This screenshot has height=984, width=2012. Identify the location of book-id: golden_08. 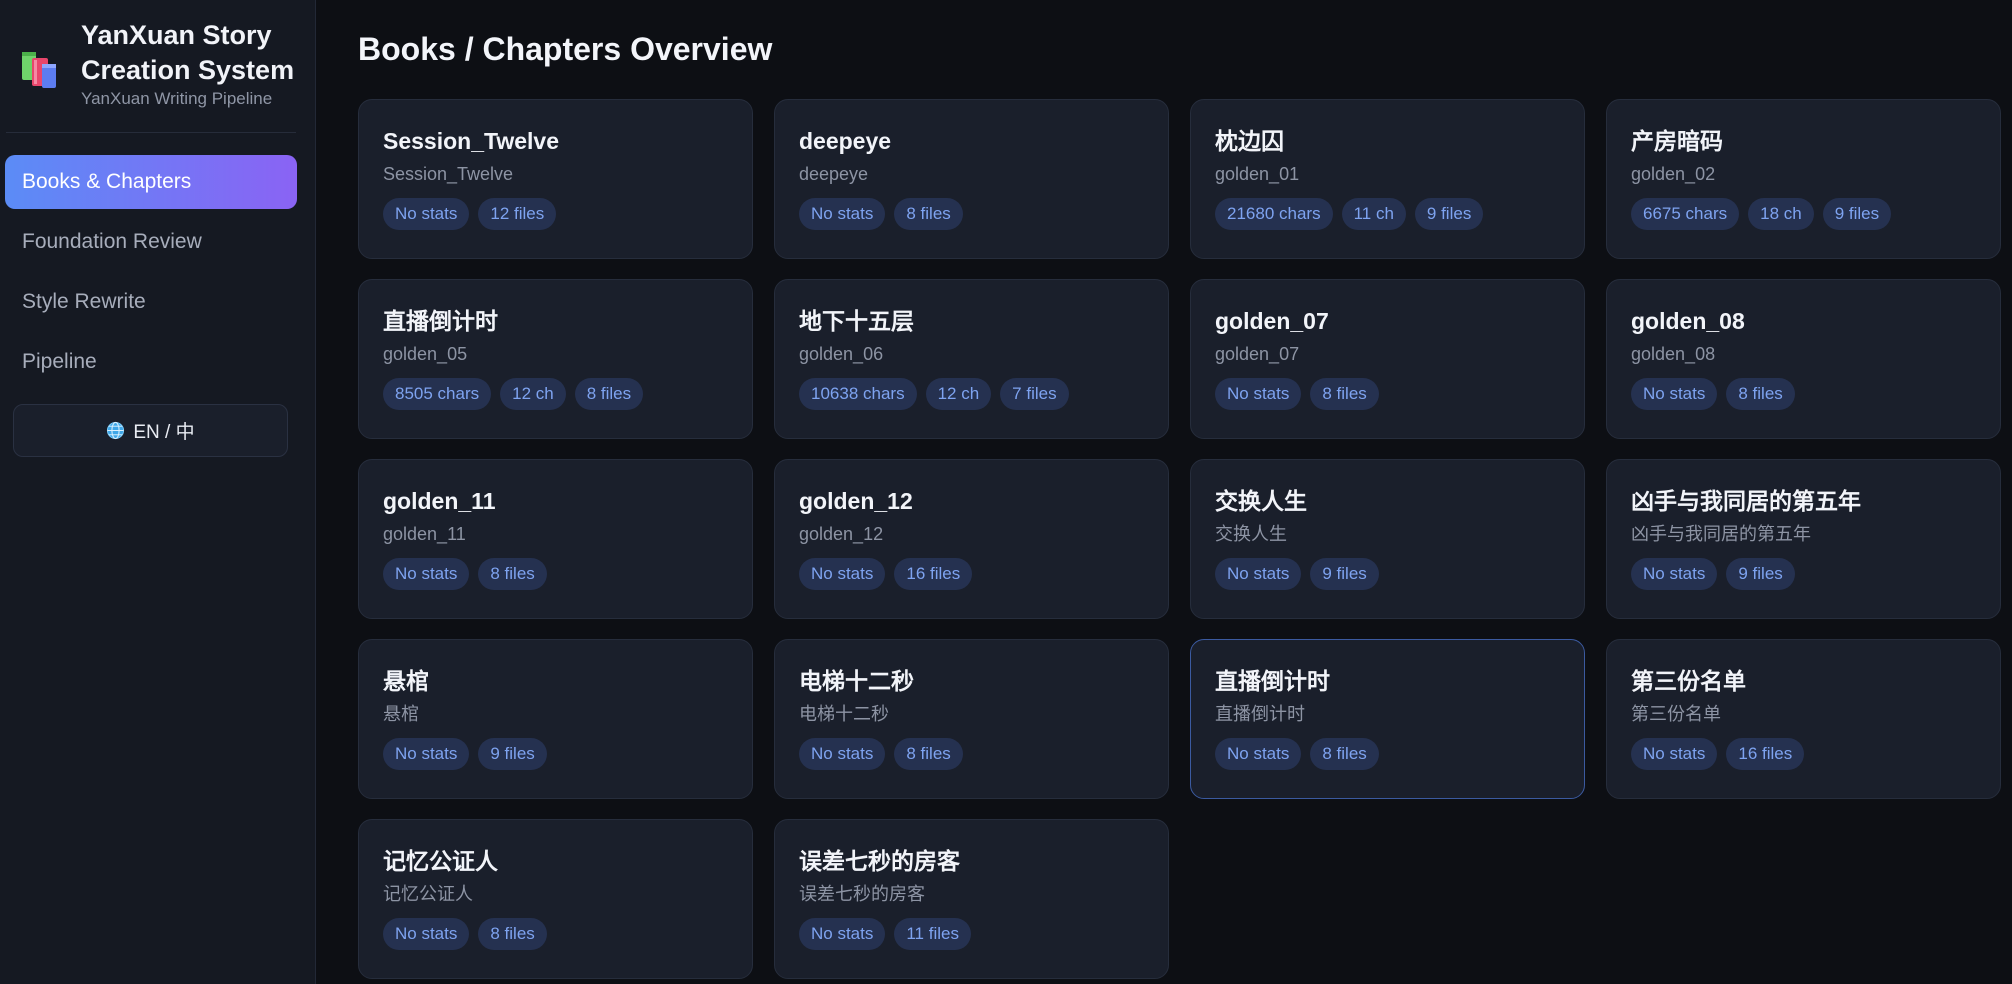
(1673, 354).